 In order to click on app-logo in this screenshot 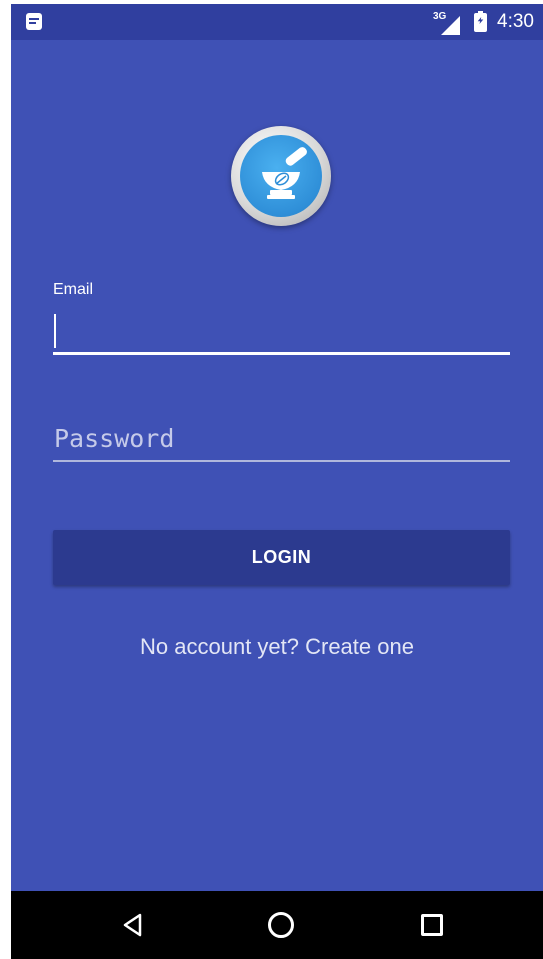, I will do `click(281, 176)`.